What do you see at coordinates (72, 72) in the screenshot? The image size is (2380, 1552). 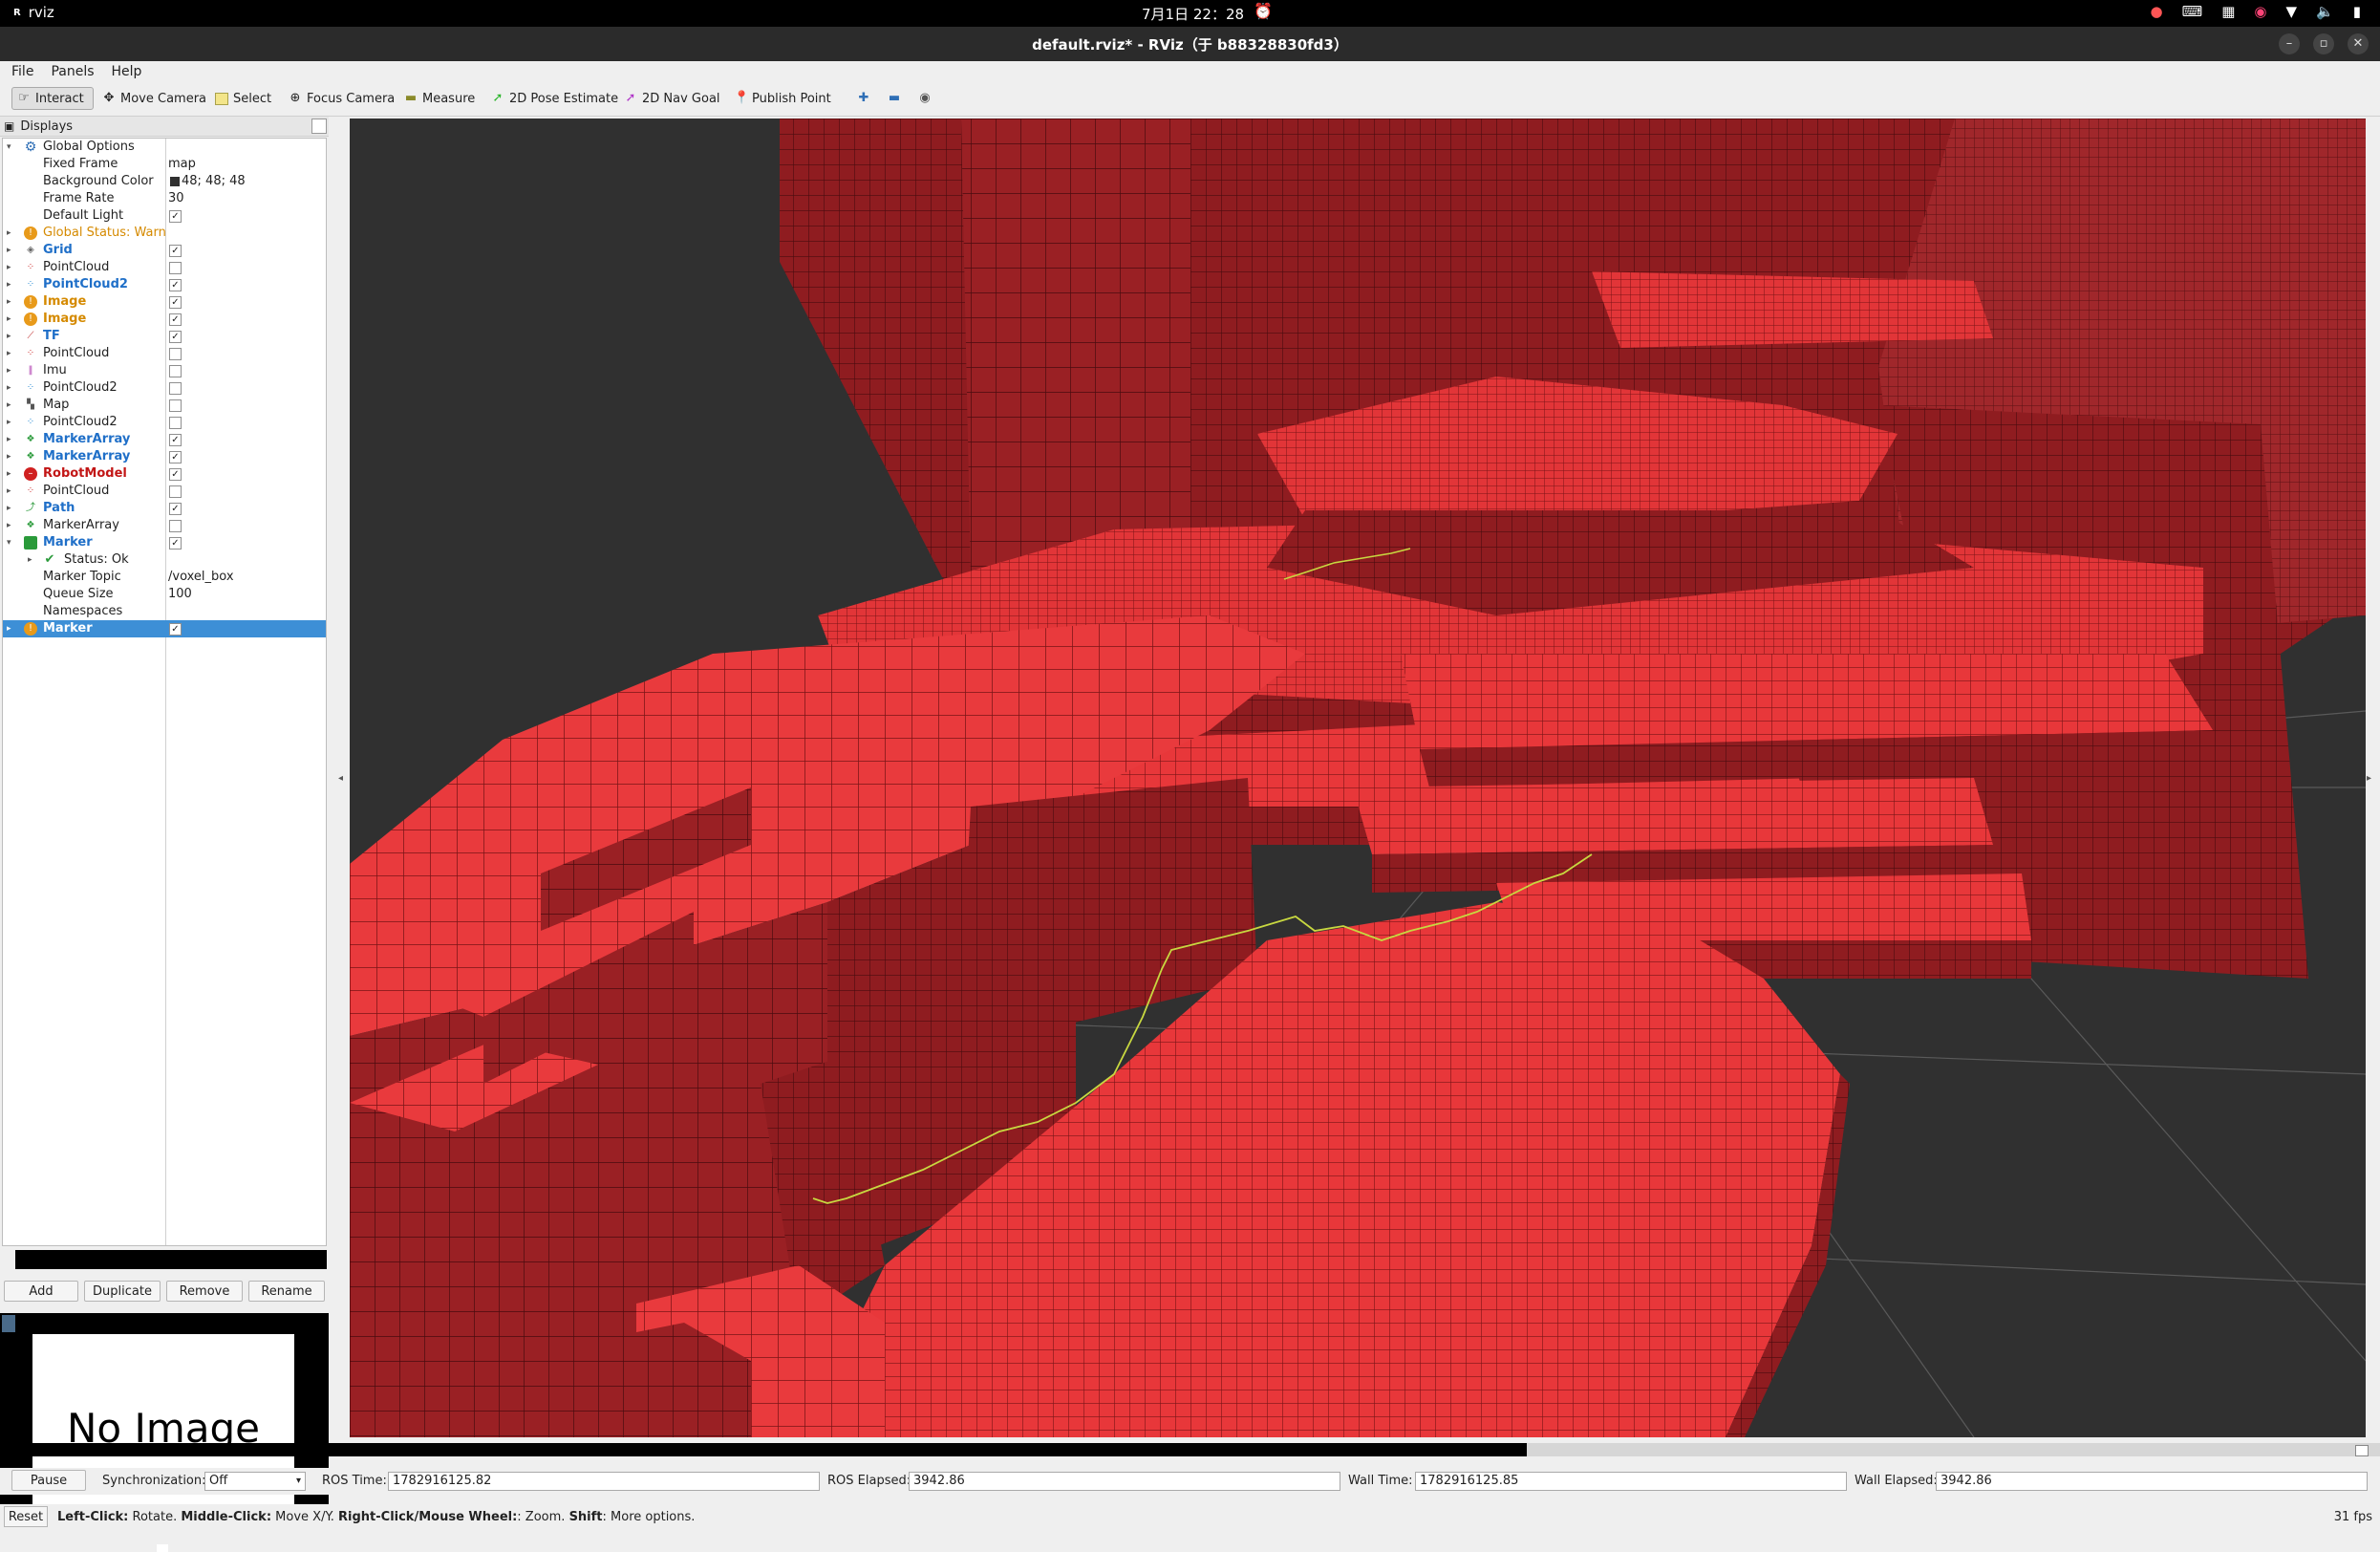 I see `menu-panels: Panels` at bounding box center [72, 72].